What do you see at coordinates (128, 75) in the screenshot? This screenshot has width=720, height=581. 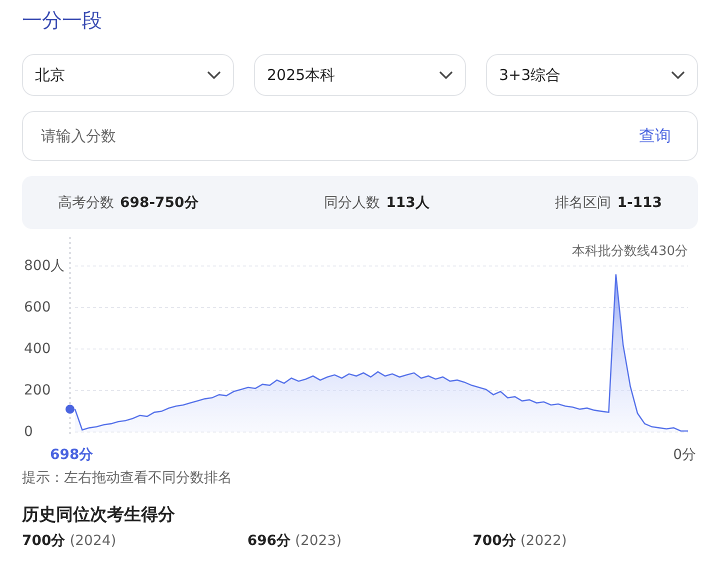 I see `dropdown: 北京` at bounding box center [128, 75].